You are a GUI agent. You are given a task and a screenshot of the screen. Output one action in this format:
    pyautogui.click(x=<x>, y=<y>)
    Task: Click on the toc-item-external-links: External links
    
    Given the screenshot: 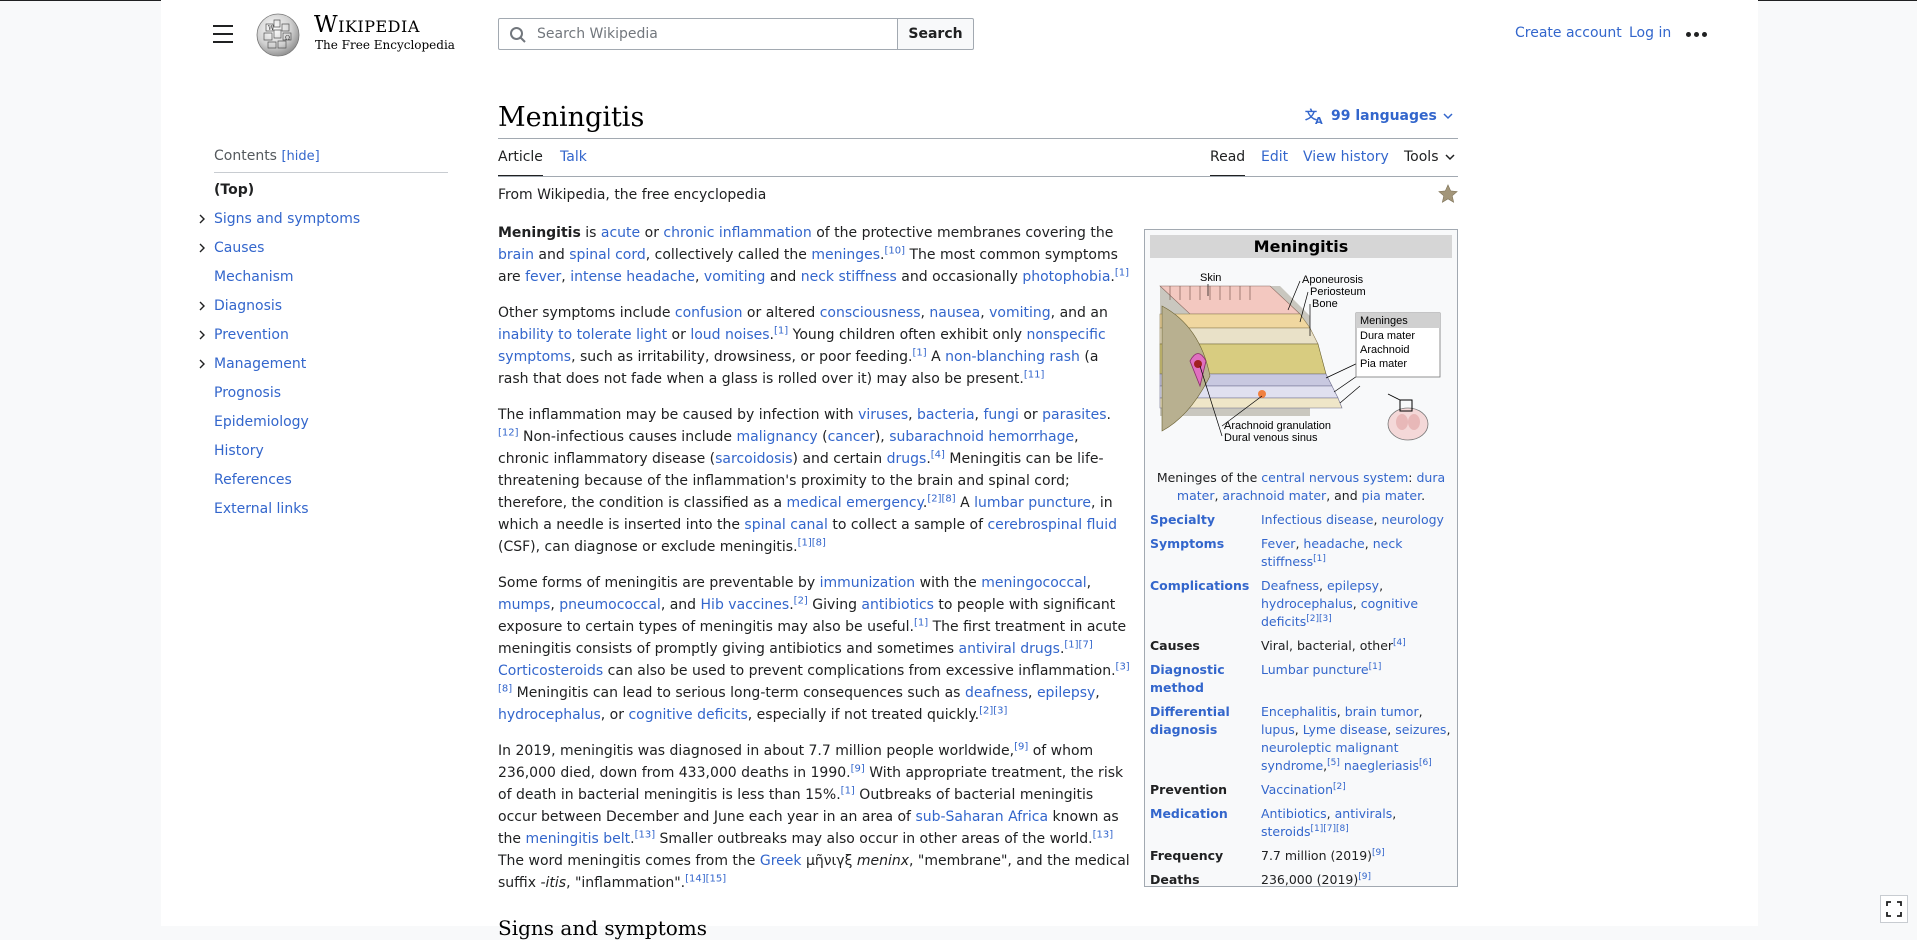 What is the action you would take?
    pyautogui.click(x=326, y=509)
    